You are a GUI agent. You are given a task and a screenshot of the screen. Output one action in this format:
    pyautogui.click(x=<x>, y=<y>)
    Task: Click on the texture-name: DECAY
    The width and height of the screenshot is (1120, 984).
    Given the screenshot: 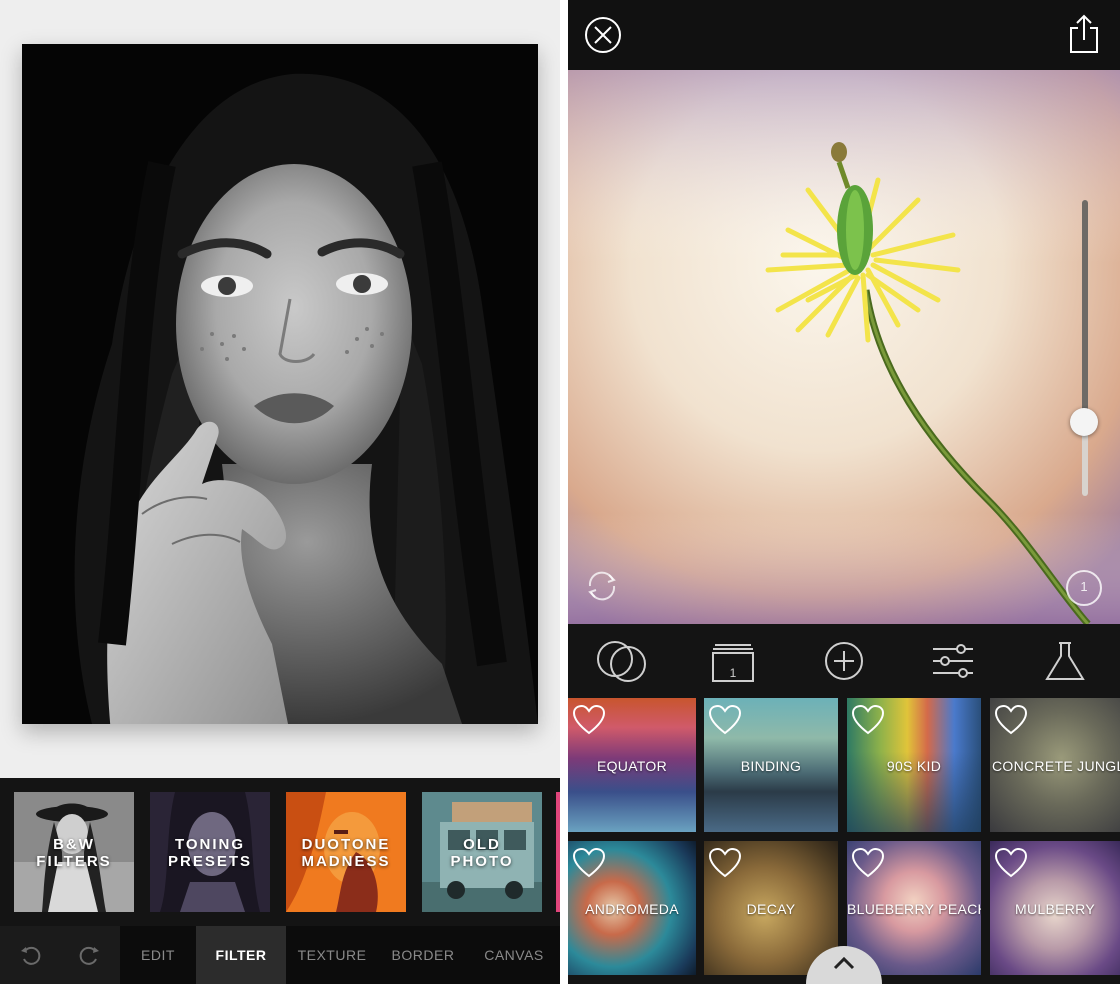 What is the action you would take?
    pyautogui.click(x=771, y=909)
    